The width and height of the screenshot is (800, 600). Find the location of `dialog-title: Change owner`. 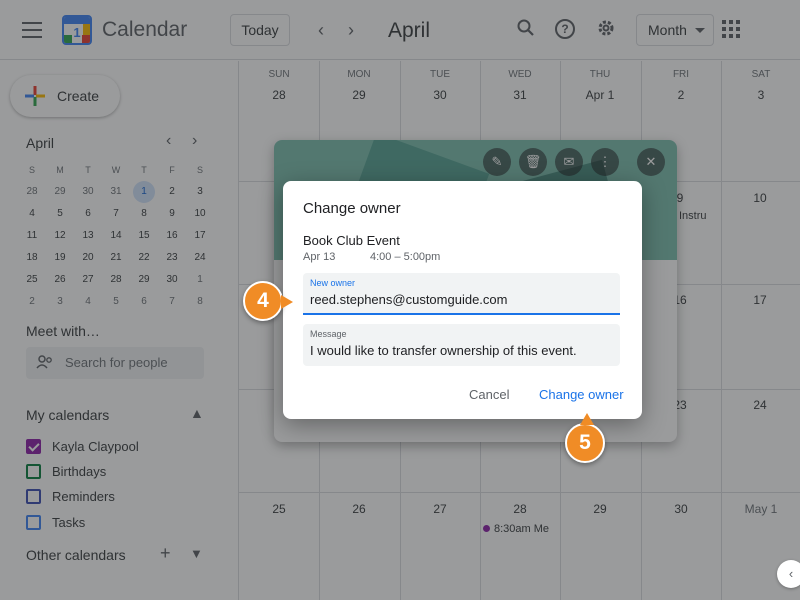

dialog-title: Change owner is located at coordinates (352, 208).